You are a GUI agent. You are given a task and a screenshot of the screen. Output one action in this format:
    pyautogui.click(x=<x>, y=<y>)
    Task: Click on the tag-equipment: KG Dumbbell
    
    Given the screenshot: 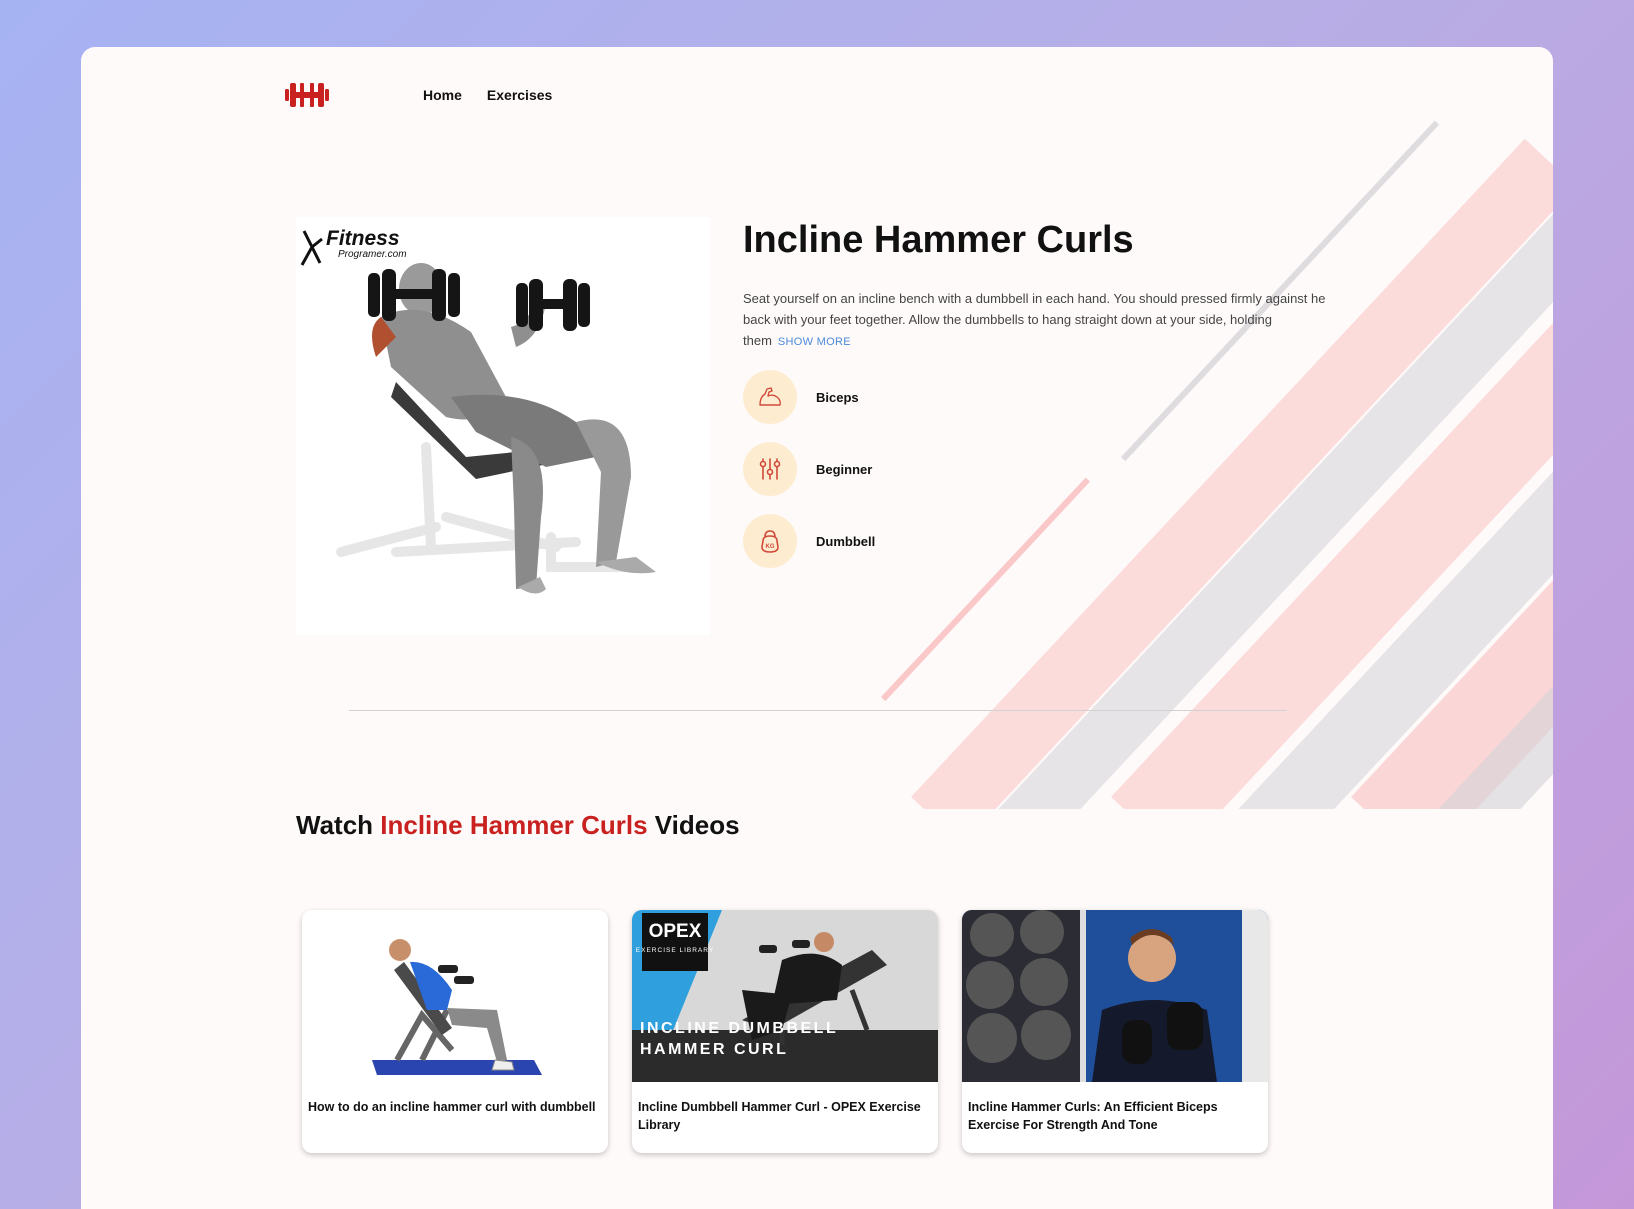 What is the action you would take?
    pyautogui.click(x=1043, y=541)
    